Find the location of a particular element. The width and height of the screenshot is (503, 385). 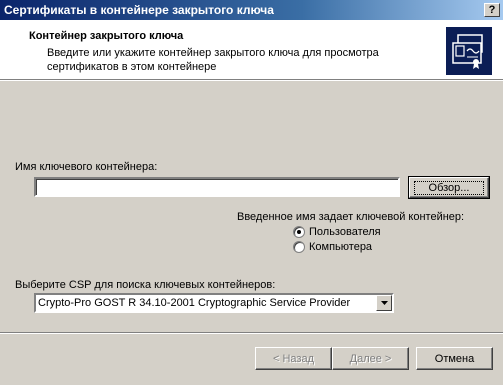

radio-user: Пользователя is located at coordinates (337, 232).